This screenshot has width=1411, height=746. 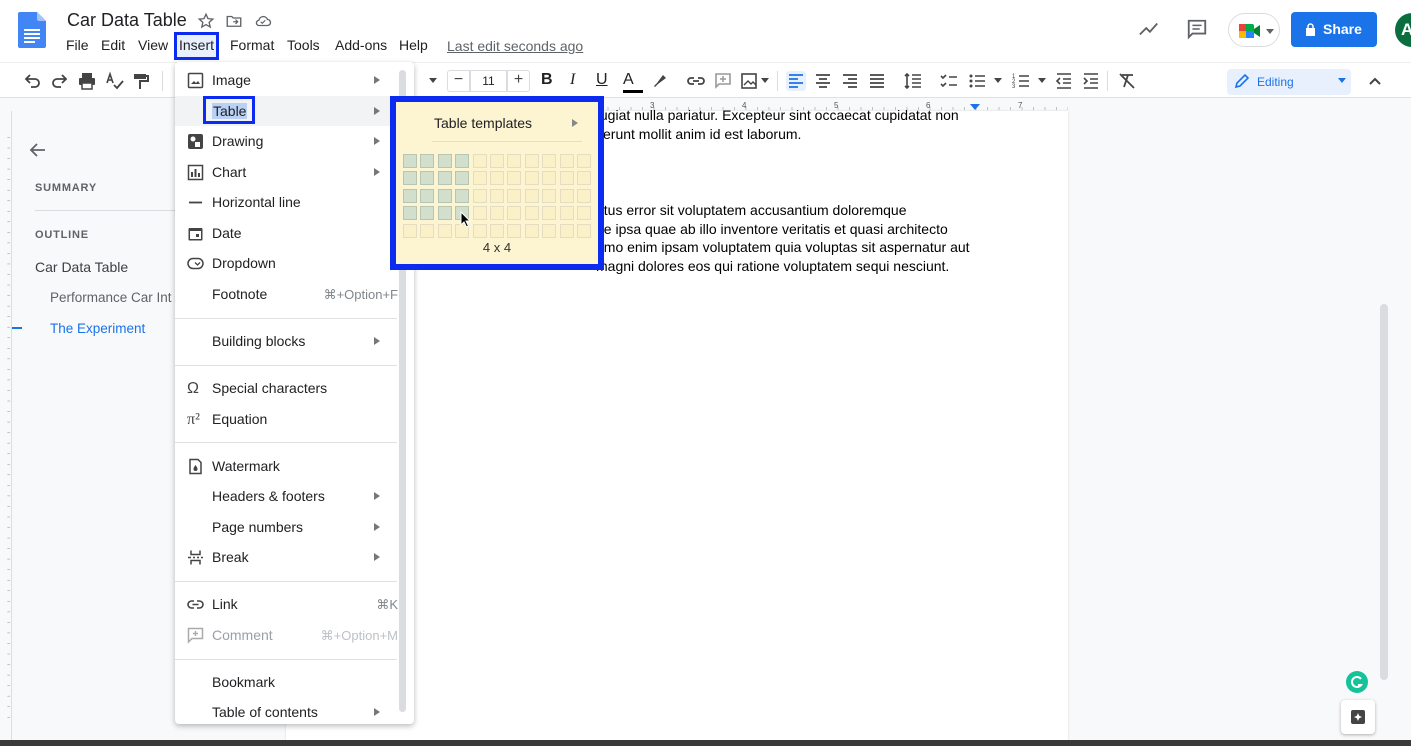 I want to click on increase-font-size-button: +, so click(x=518, y=81).